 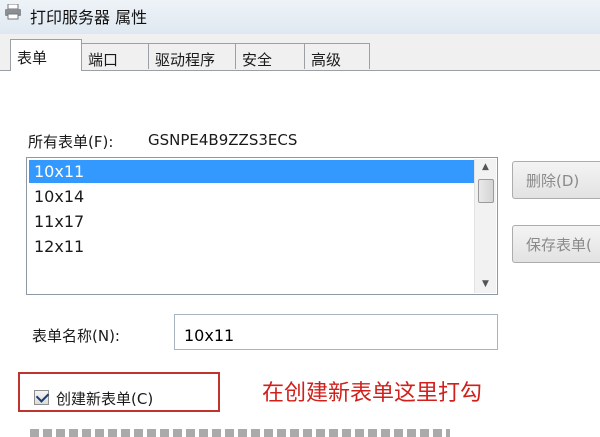 I want to click on create-new-form-checkbox, so click(x=42, y=397).